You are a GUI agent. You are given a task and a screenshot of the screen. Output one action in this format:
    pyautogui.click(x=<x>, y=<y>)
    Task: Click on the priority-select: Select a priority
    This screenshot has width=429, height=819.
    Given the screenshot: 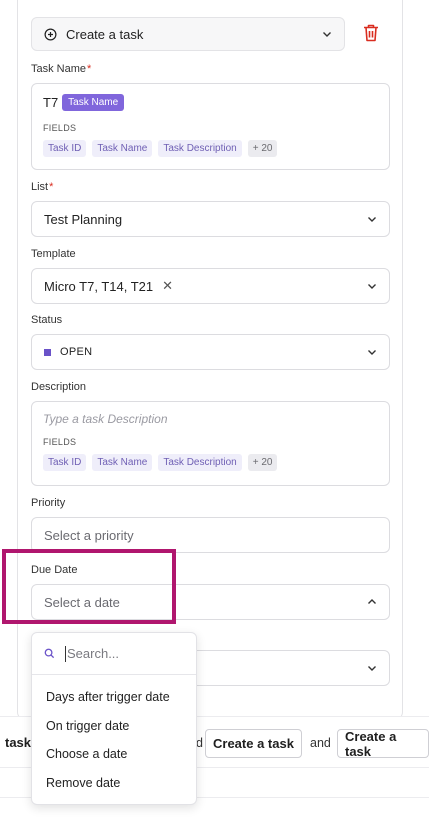 What is the action you would take?
    pyautogui.click(x=210, y=535)
    